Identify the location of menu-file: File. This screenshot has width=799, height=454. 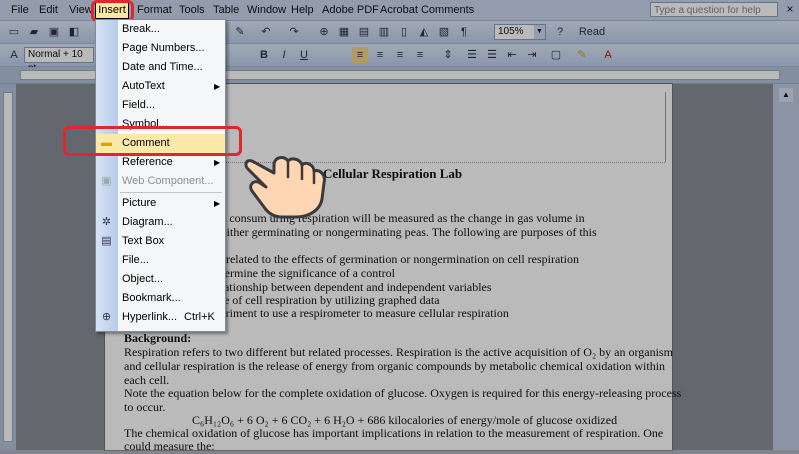
(20, 10).